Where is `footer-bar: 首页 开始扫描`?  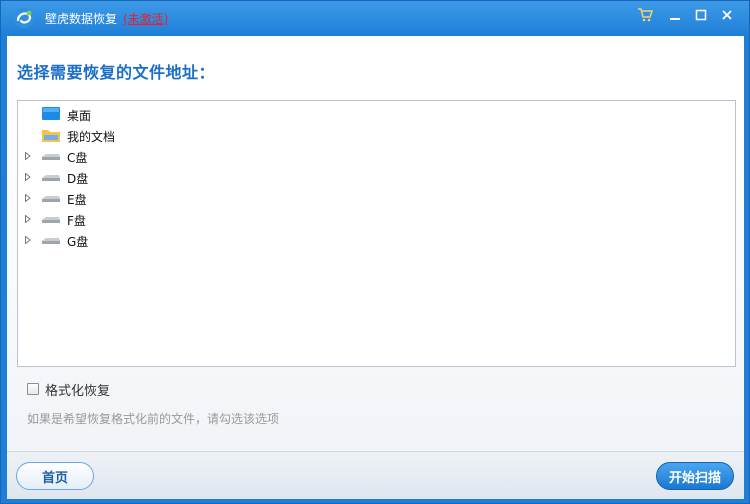 footer-bar: 首页 开始扫描 is located at coordinates (375, 475).